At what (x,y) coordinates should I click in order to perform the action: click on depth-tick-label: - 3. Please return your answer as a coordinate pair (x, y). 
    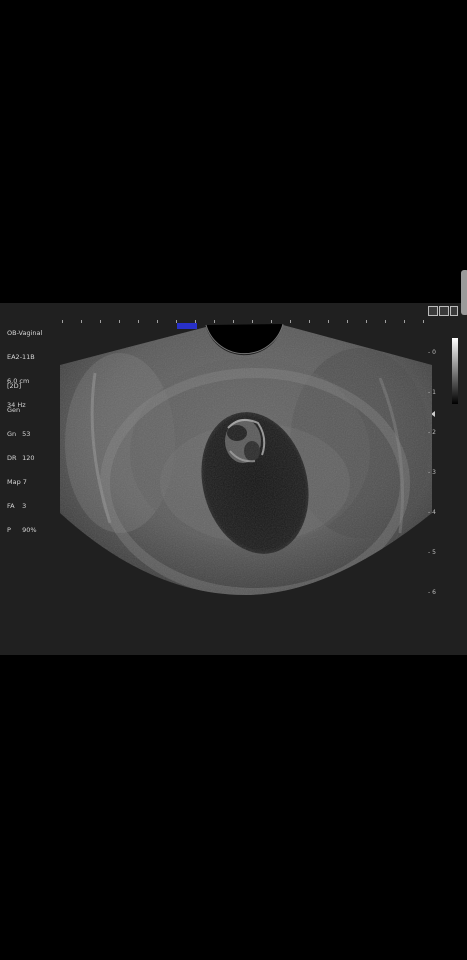
    Looking at the image, I should click on (432, 472).